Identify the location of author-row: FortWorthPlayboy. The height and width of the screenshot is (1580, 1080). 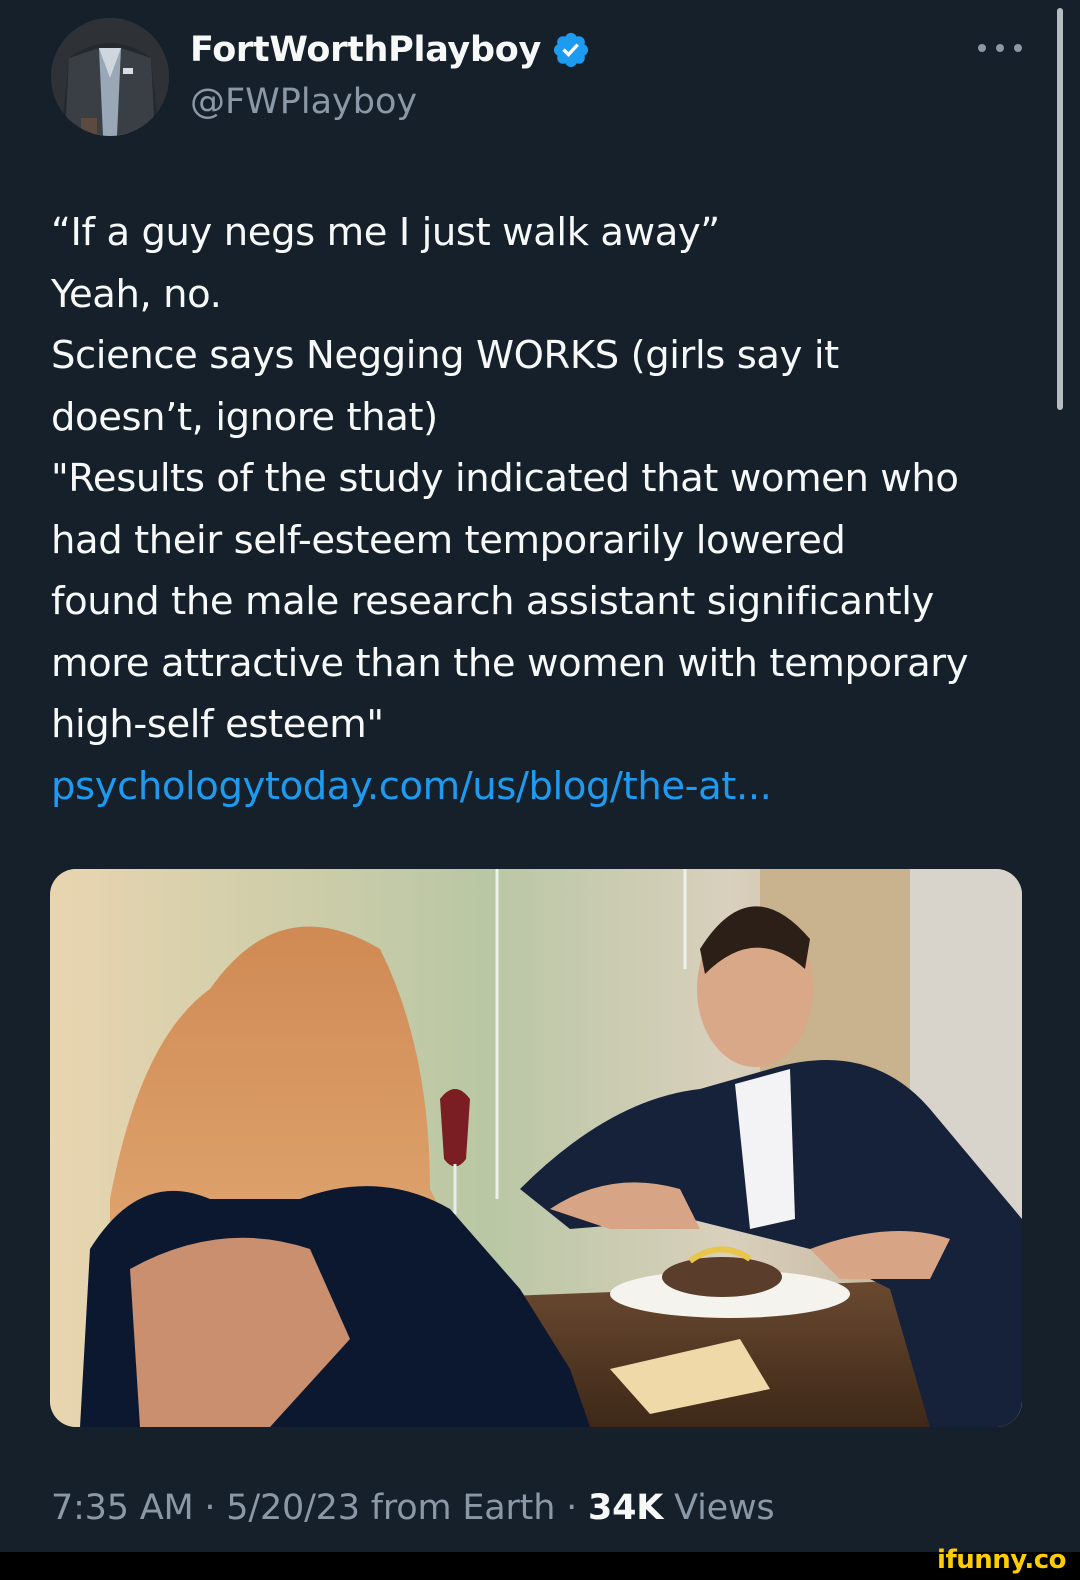
(390, 50).